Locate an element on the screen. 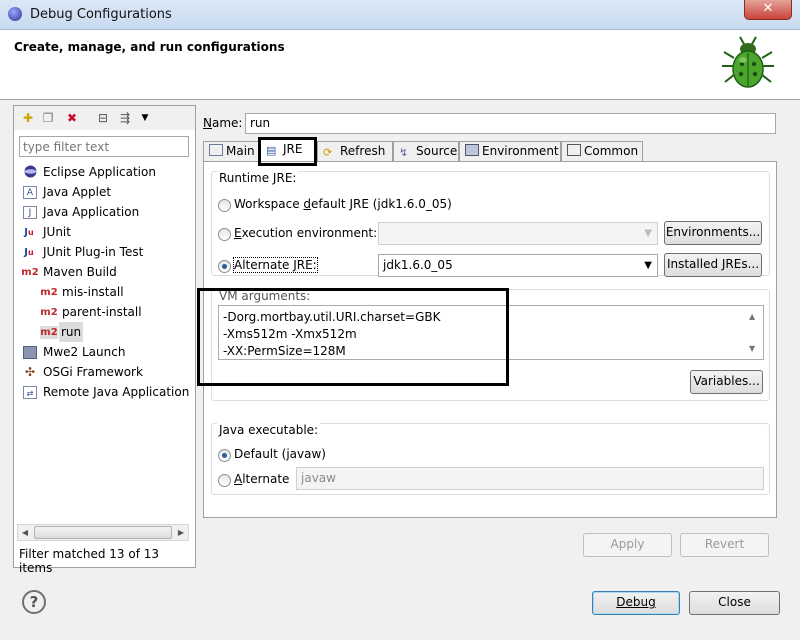 This screenshot has width=800, height=640. tree-item-java-application: J Java Application is located at coordinates (106, 212).